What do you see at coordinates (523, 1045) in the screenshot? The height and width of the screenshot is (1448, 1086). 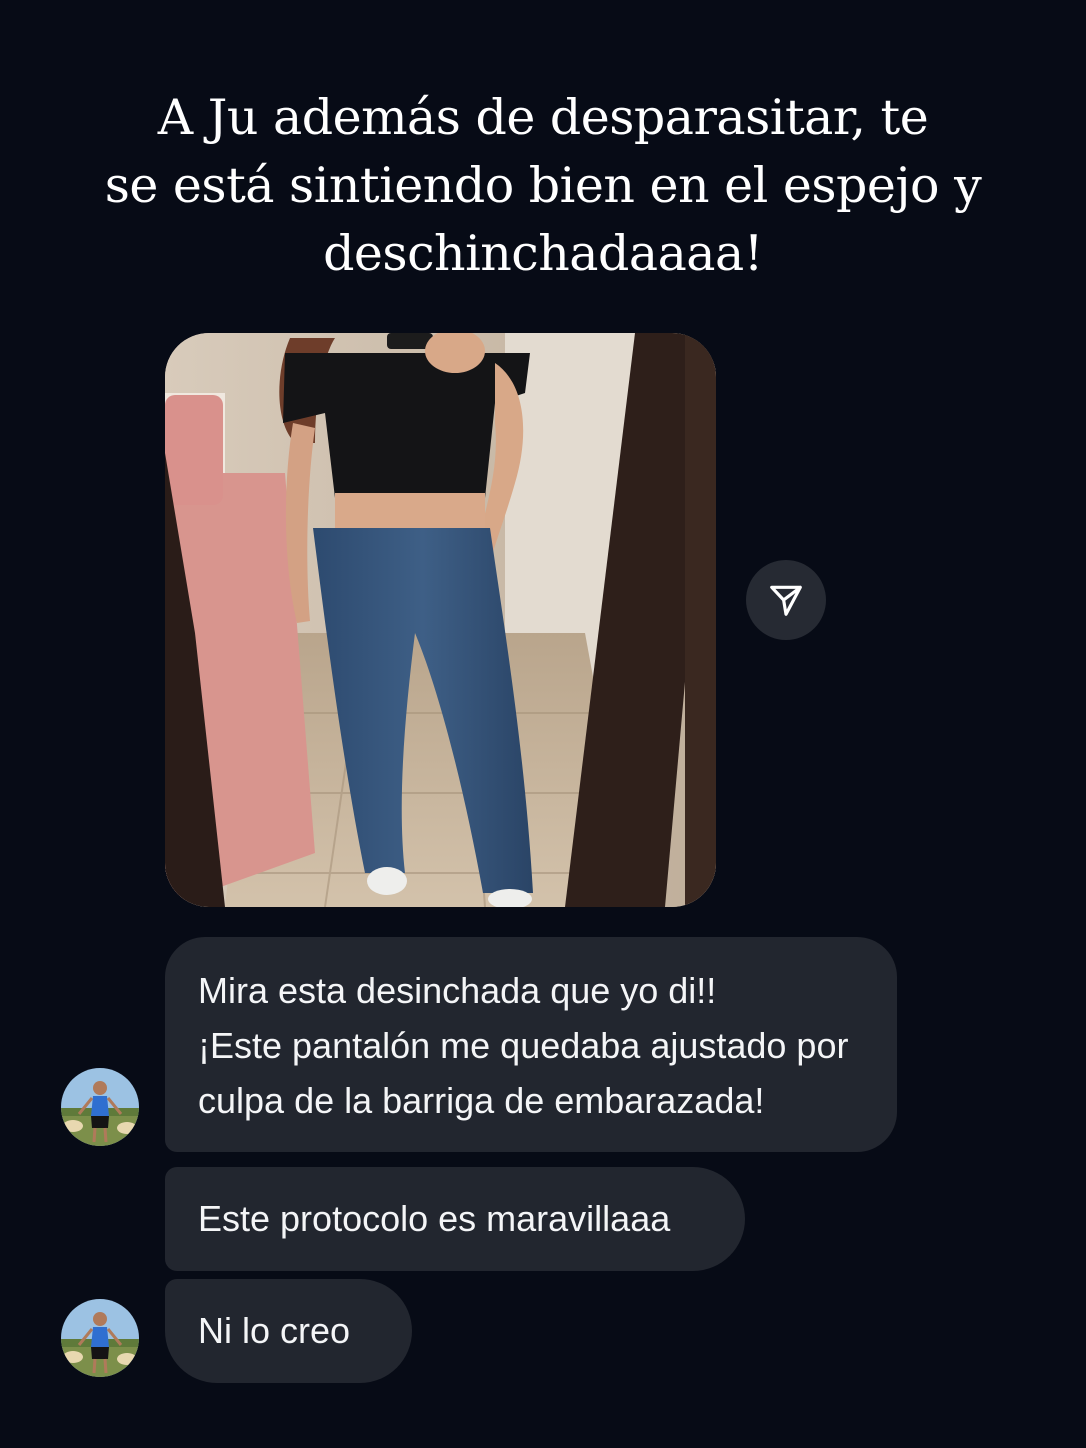 I see `message-line: ¡Este pantalón me quedaba ajustado por` at bounding box center [523, 1045].